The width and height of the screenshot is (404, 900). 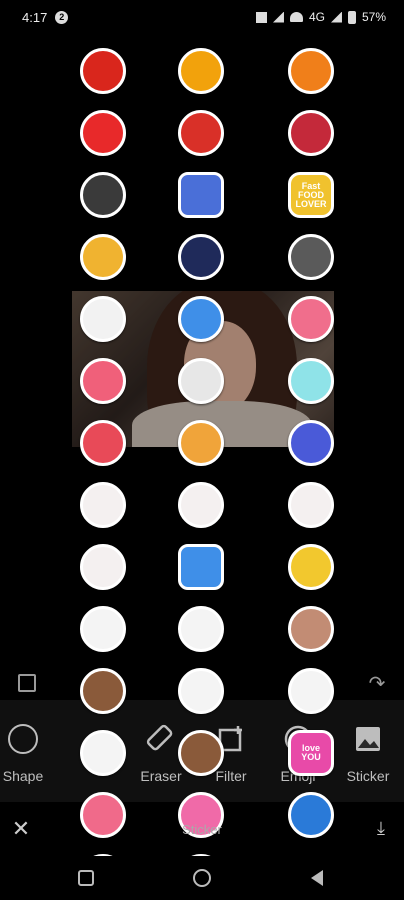 I want to click on status-indicators: 4G 57%, so click(x=320, y=17).